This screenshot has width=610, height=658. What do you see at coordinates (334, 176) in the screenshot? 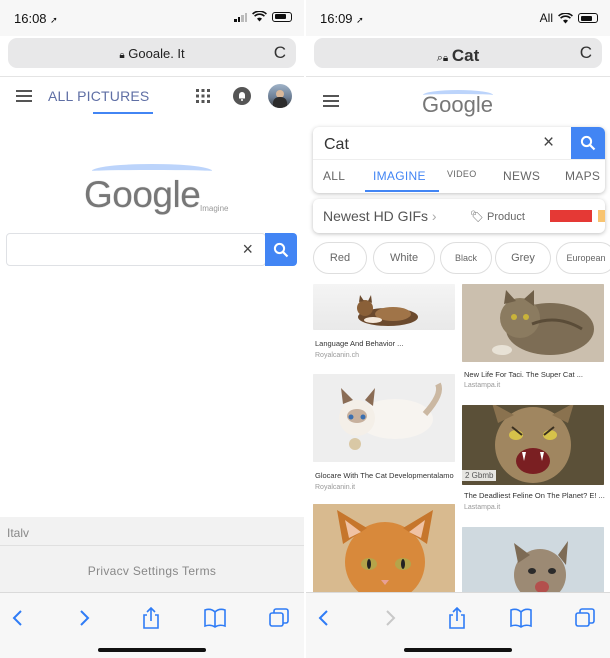
I see `tab-all: ALL` at bounding box center [334, 176].